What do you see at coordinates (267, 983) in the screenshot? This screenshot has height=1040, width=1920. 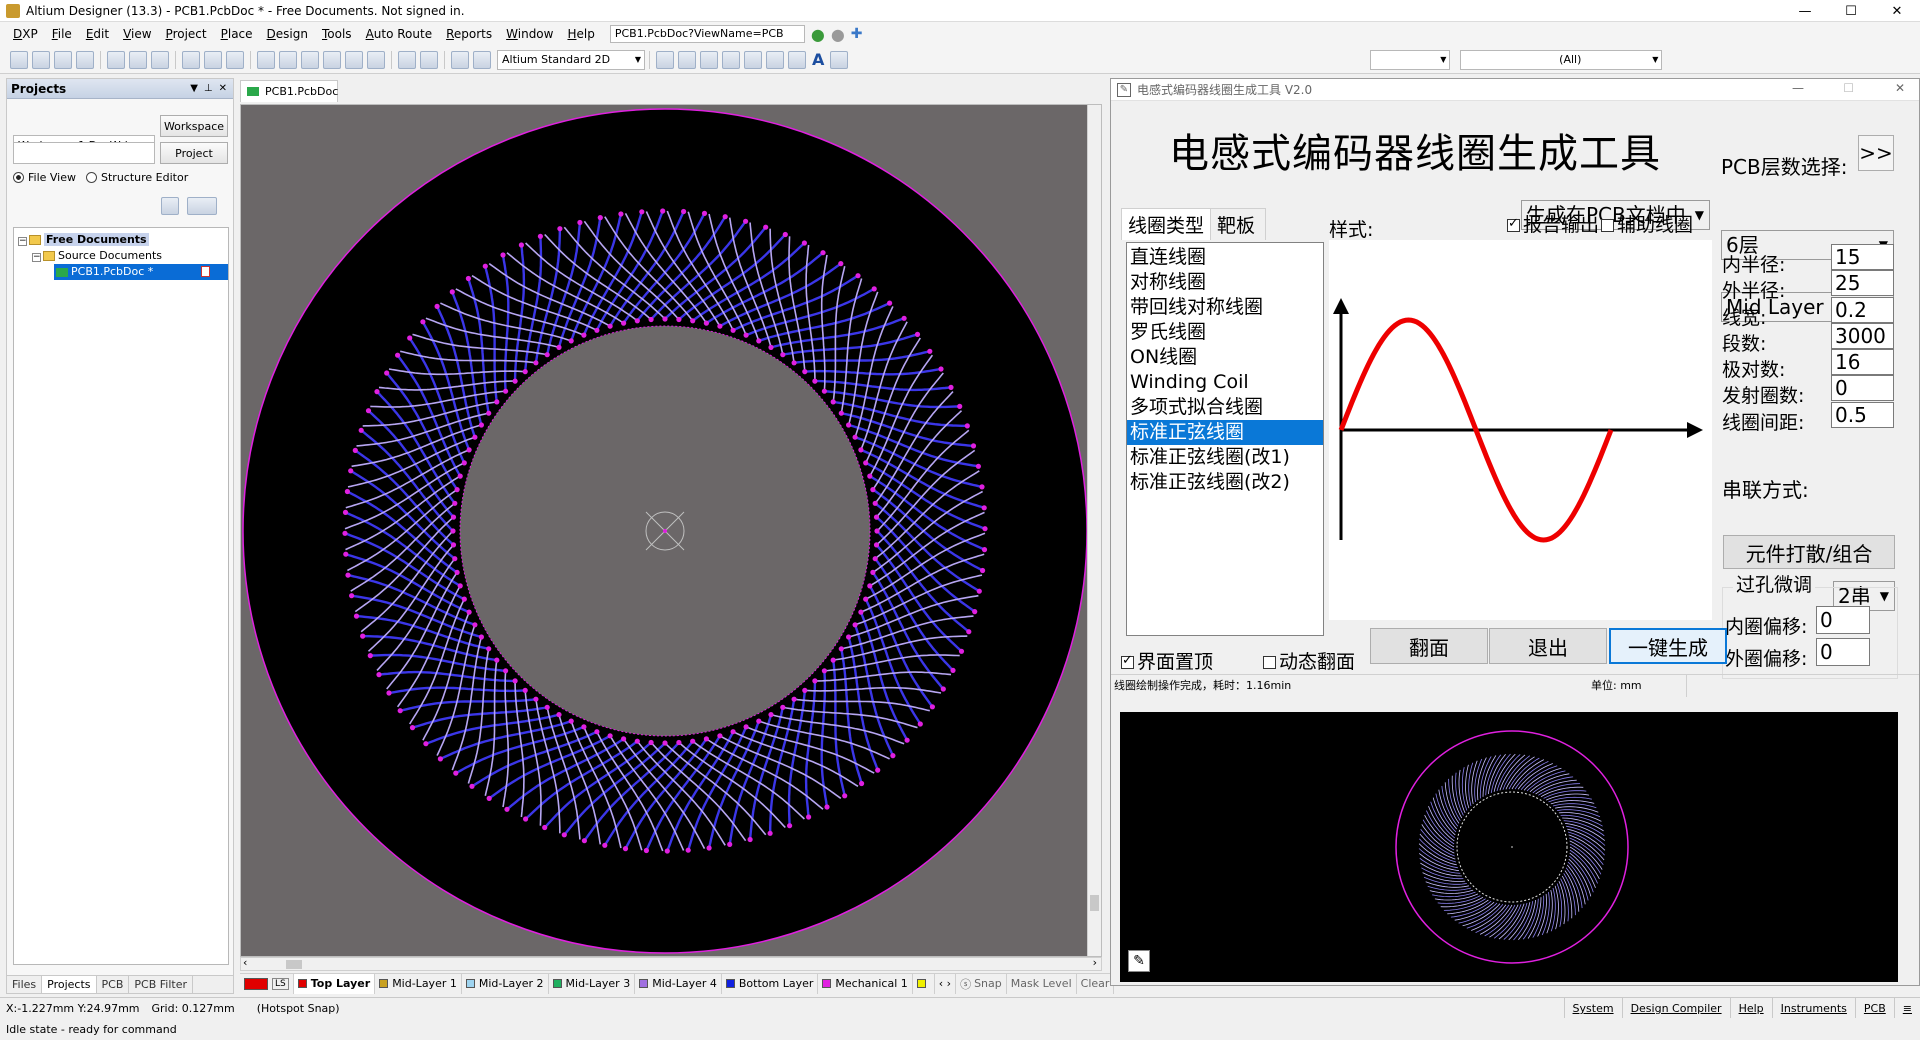 I see `layer-set-ls: LS` at bounding box center [267, 983].